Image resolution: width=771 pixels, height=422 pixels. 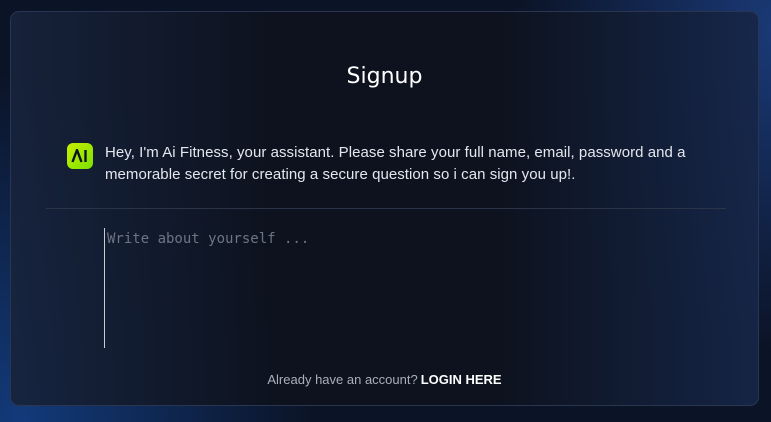 I want to click on login-prompt: Already have an account?, so click(x=342, y=379).